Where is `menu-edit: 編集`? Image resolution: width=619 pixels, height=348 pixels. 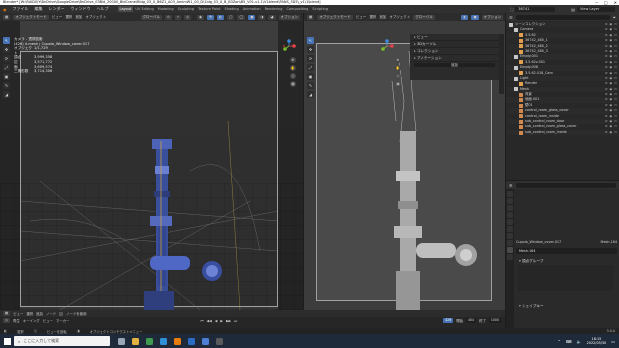 menu-edit: 編集 is located at coordinates (39, 9).